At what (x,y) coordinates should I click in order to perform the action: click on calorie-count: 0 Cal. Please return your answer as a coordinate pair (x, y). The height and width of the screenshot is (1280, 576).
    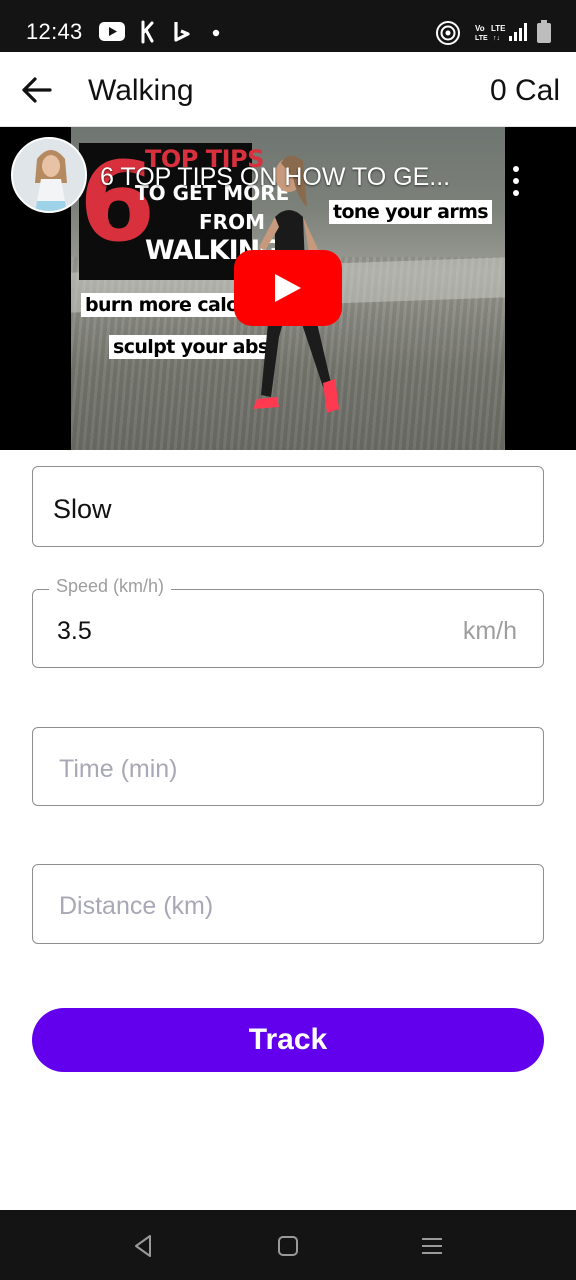
    Looking at the image, I should click on (524, 90).